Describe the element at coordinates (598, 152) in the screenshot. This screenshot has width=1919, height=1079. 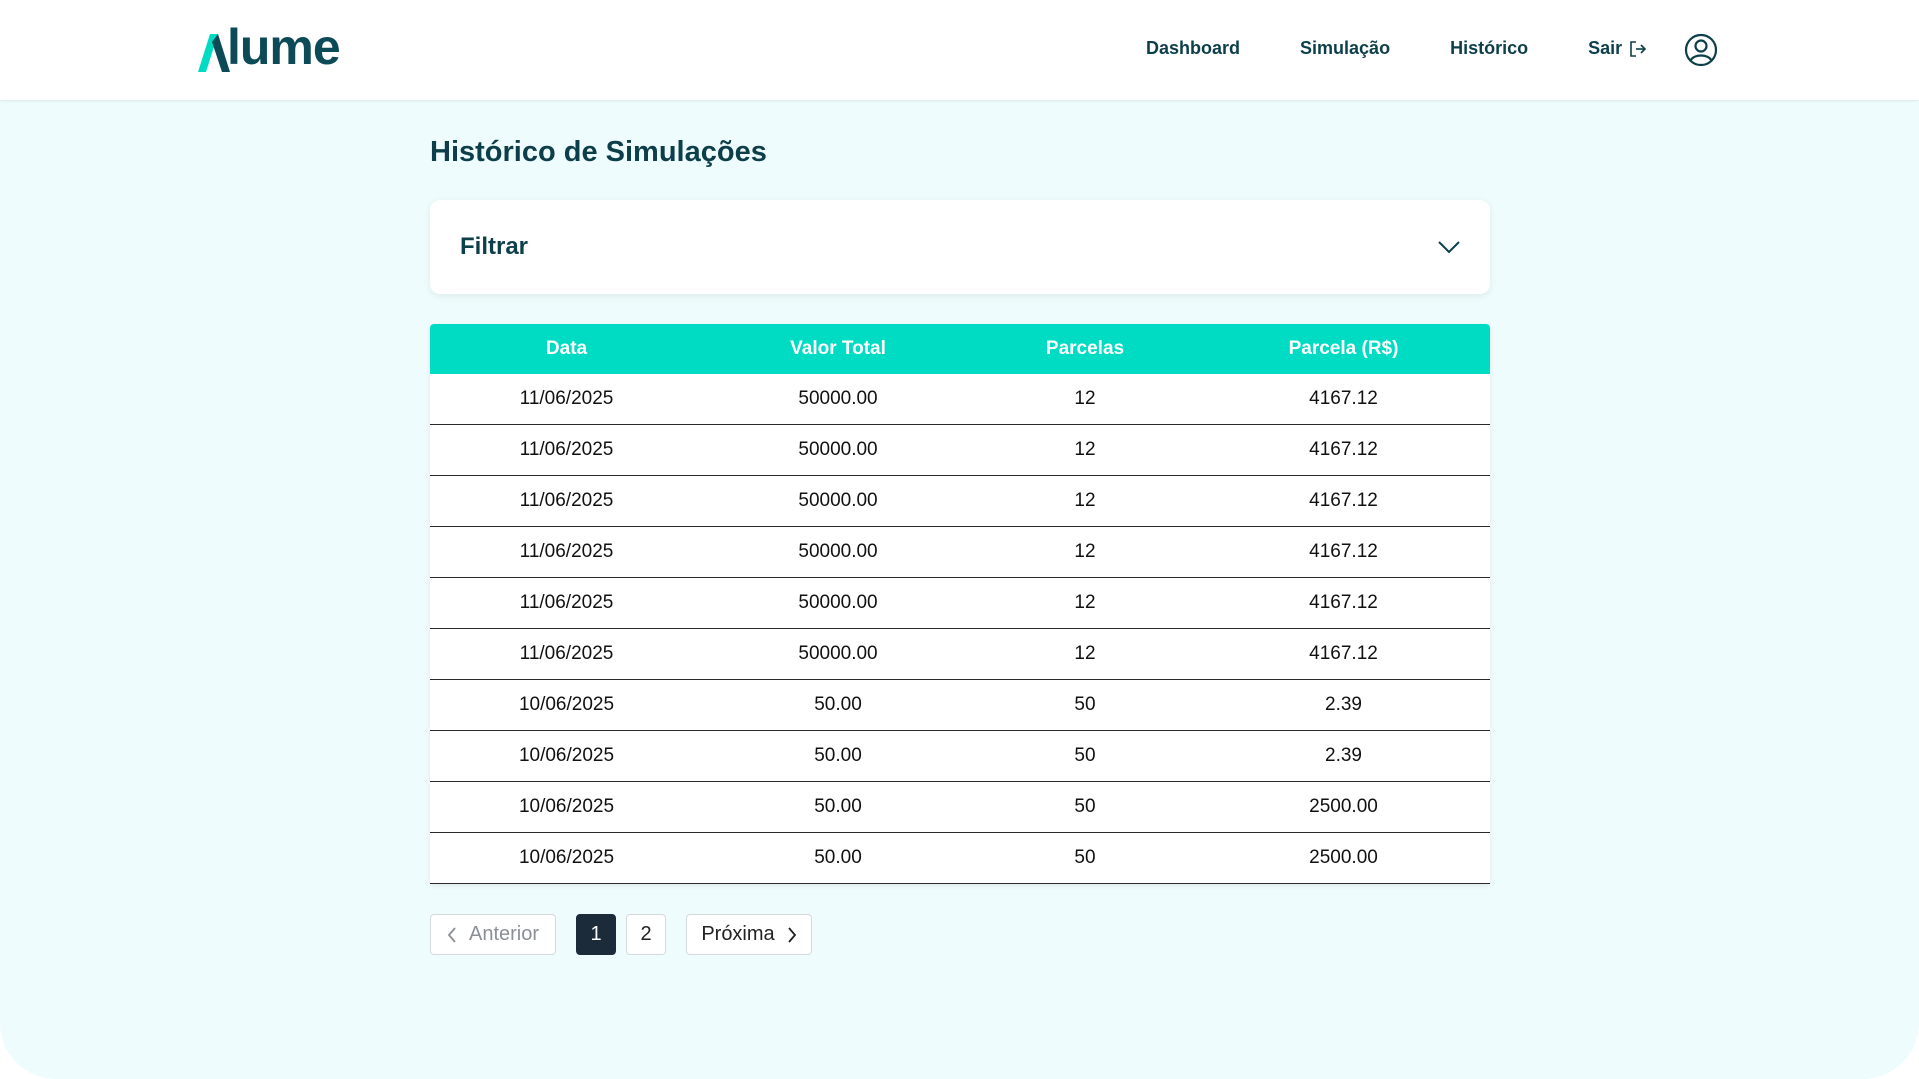
I see `page-title: Histórico de Simulações` at that location.